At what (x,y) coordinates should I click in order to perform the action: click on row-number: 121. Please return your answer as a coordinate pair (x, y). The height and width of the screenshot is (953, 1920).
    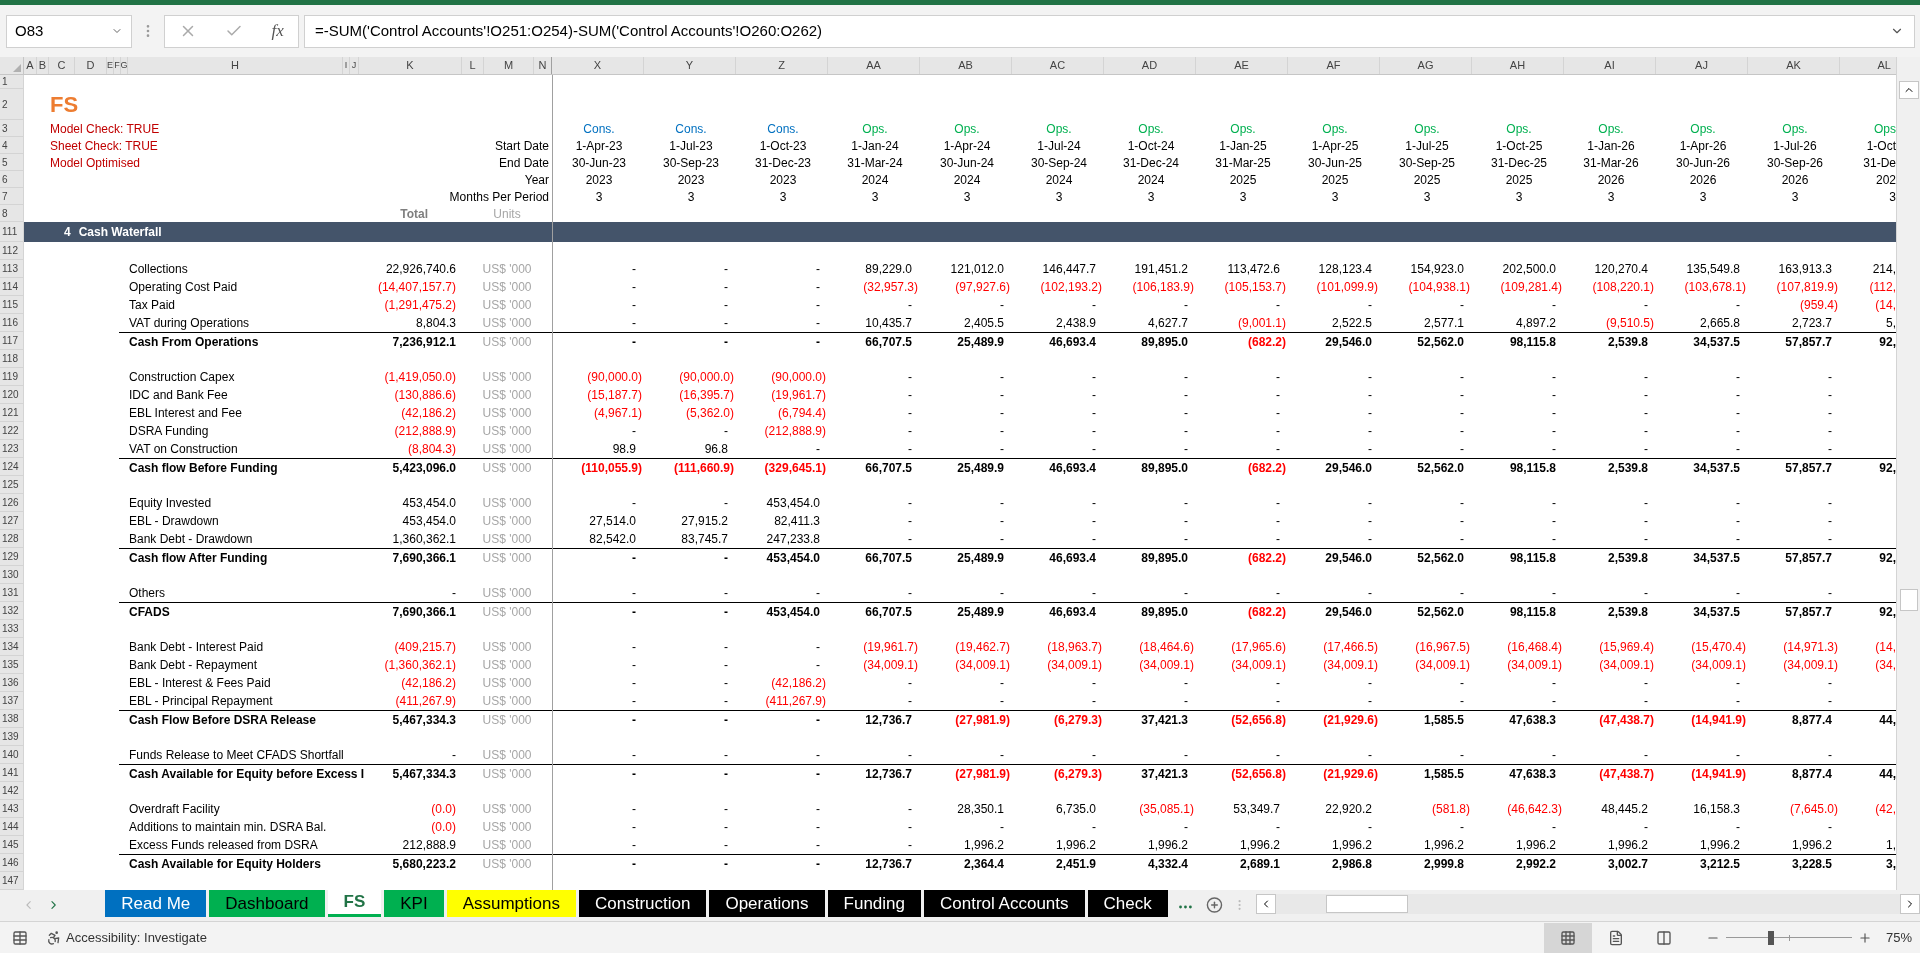
    Looking at the image, I should click on (12, 413).